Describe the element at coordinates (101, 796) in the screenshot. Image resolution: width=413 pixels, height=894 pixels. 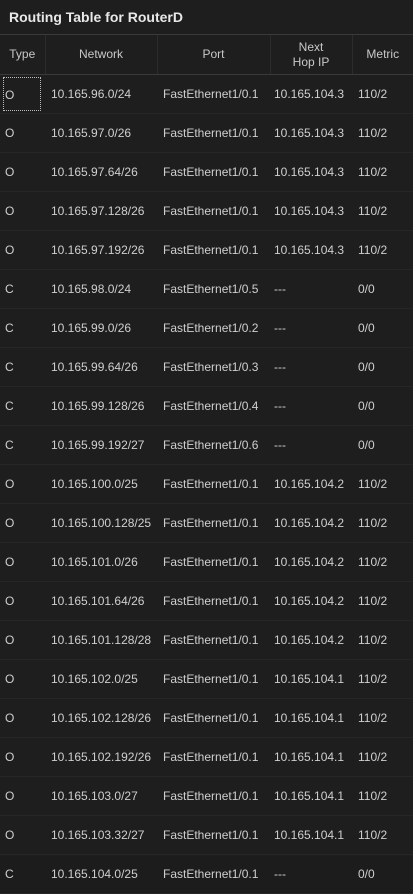
I see `network-cell: 10.165.103.0/27` at that location.